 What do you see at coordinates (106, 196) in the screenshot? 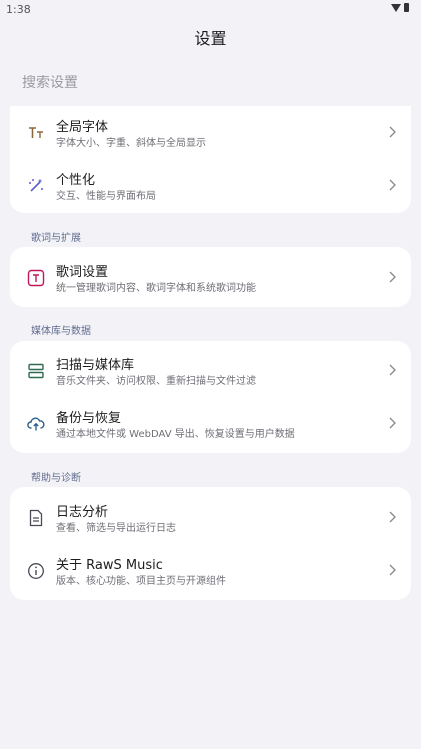
I see `item-subtitle: 交互、性能与界面布局` at bounding box center [106, 196].